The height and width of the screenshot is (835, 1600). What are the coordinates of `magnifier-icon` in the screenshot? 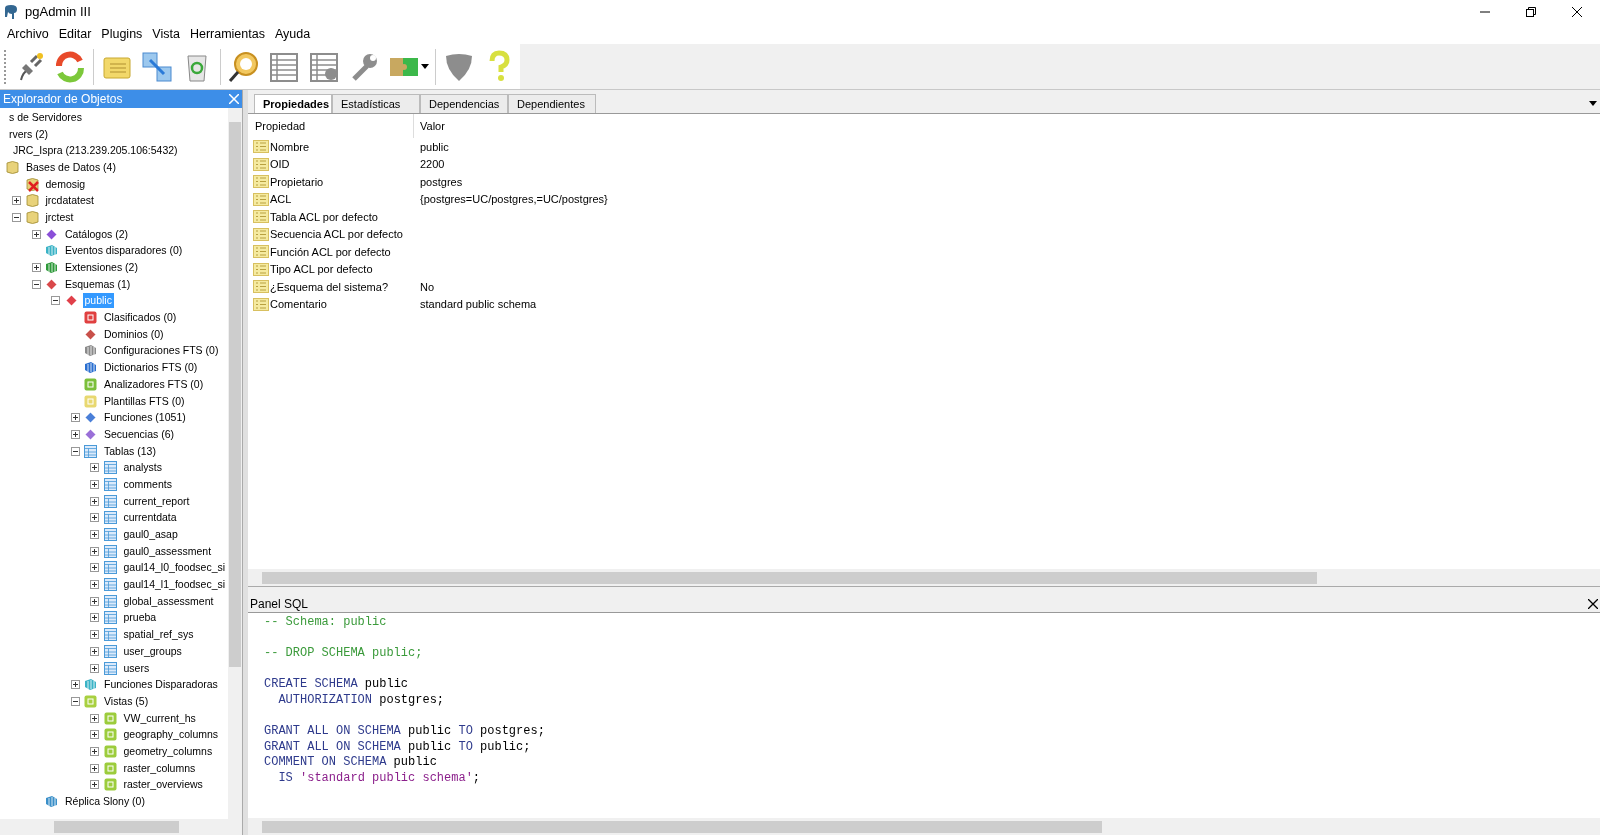 It's located at (244, 66).